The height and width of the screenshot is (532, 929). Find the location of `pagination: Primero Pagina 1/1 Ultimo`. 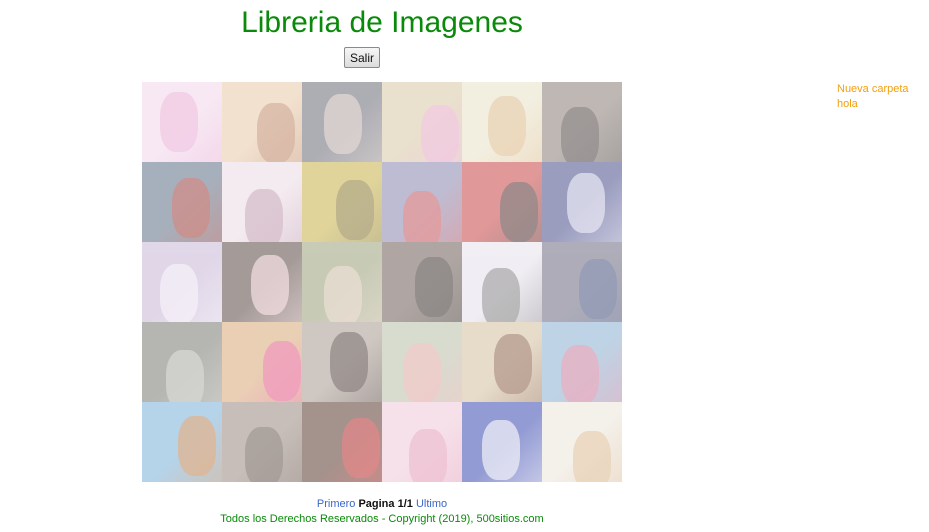

pagination: Primero Pagina 1/1 Ultimo is located at coordinates (382, 504).